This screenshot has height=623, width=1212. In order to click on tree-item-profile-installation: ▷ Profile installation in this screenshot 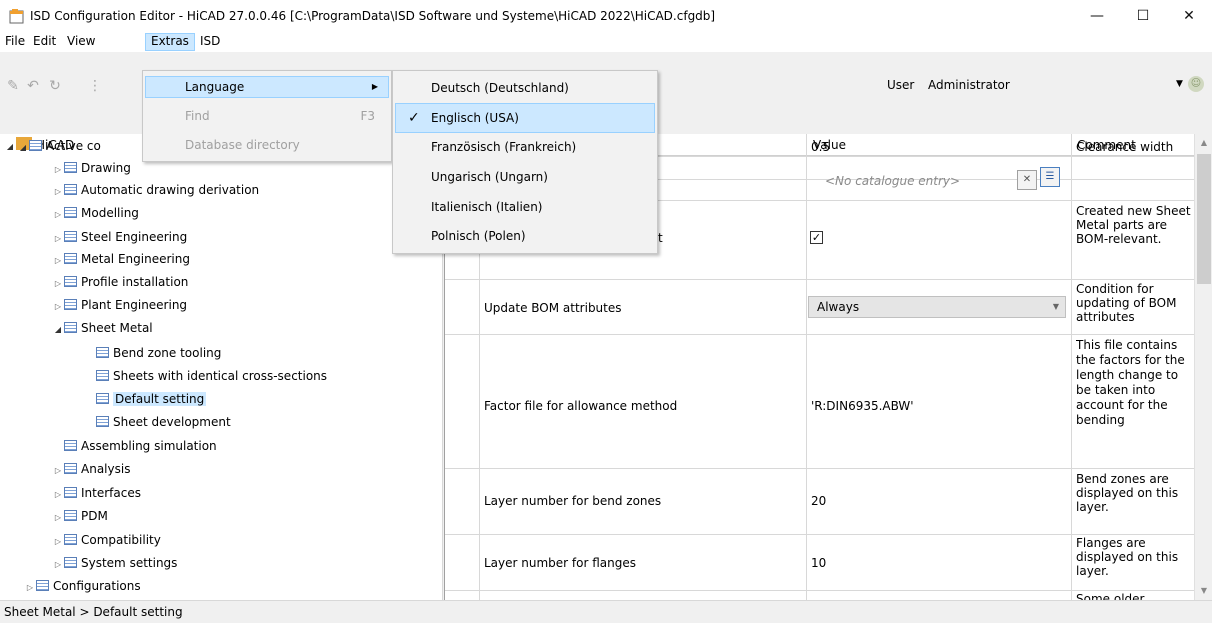, I will do `click(120, 282)`.